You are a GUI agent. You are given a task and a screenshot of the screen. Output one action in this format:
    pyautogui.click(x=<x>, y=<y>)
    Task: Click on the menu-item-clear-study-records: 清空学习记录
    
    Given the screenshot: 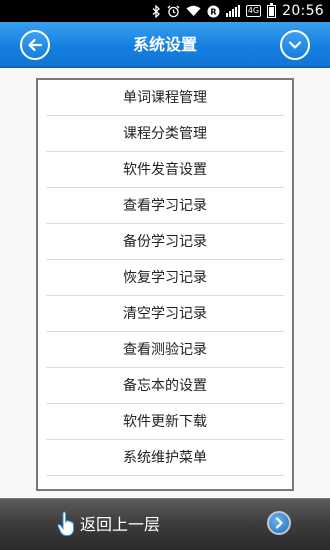 What is the action you would take?
    pyautogui.click(x=165, y=314)
    